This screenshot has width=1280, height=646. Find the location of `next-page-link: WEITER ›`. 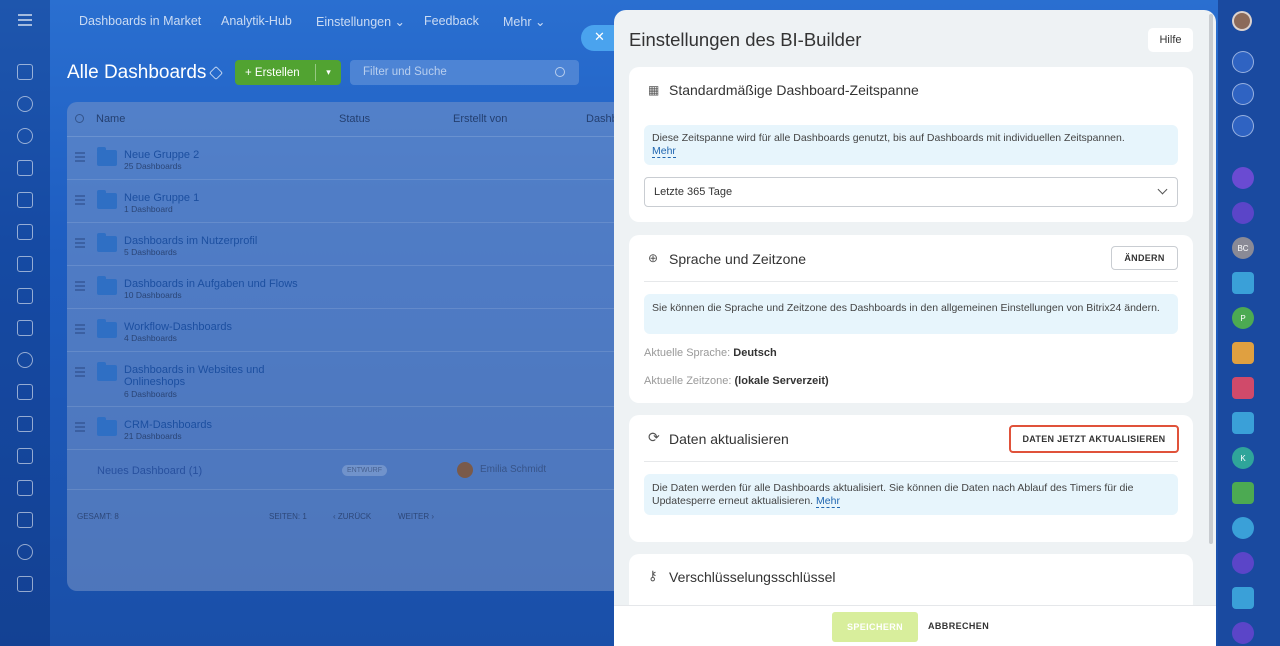

next-page-link: WEITER › is located at coordinates (416, 516).